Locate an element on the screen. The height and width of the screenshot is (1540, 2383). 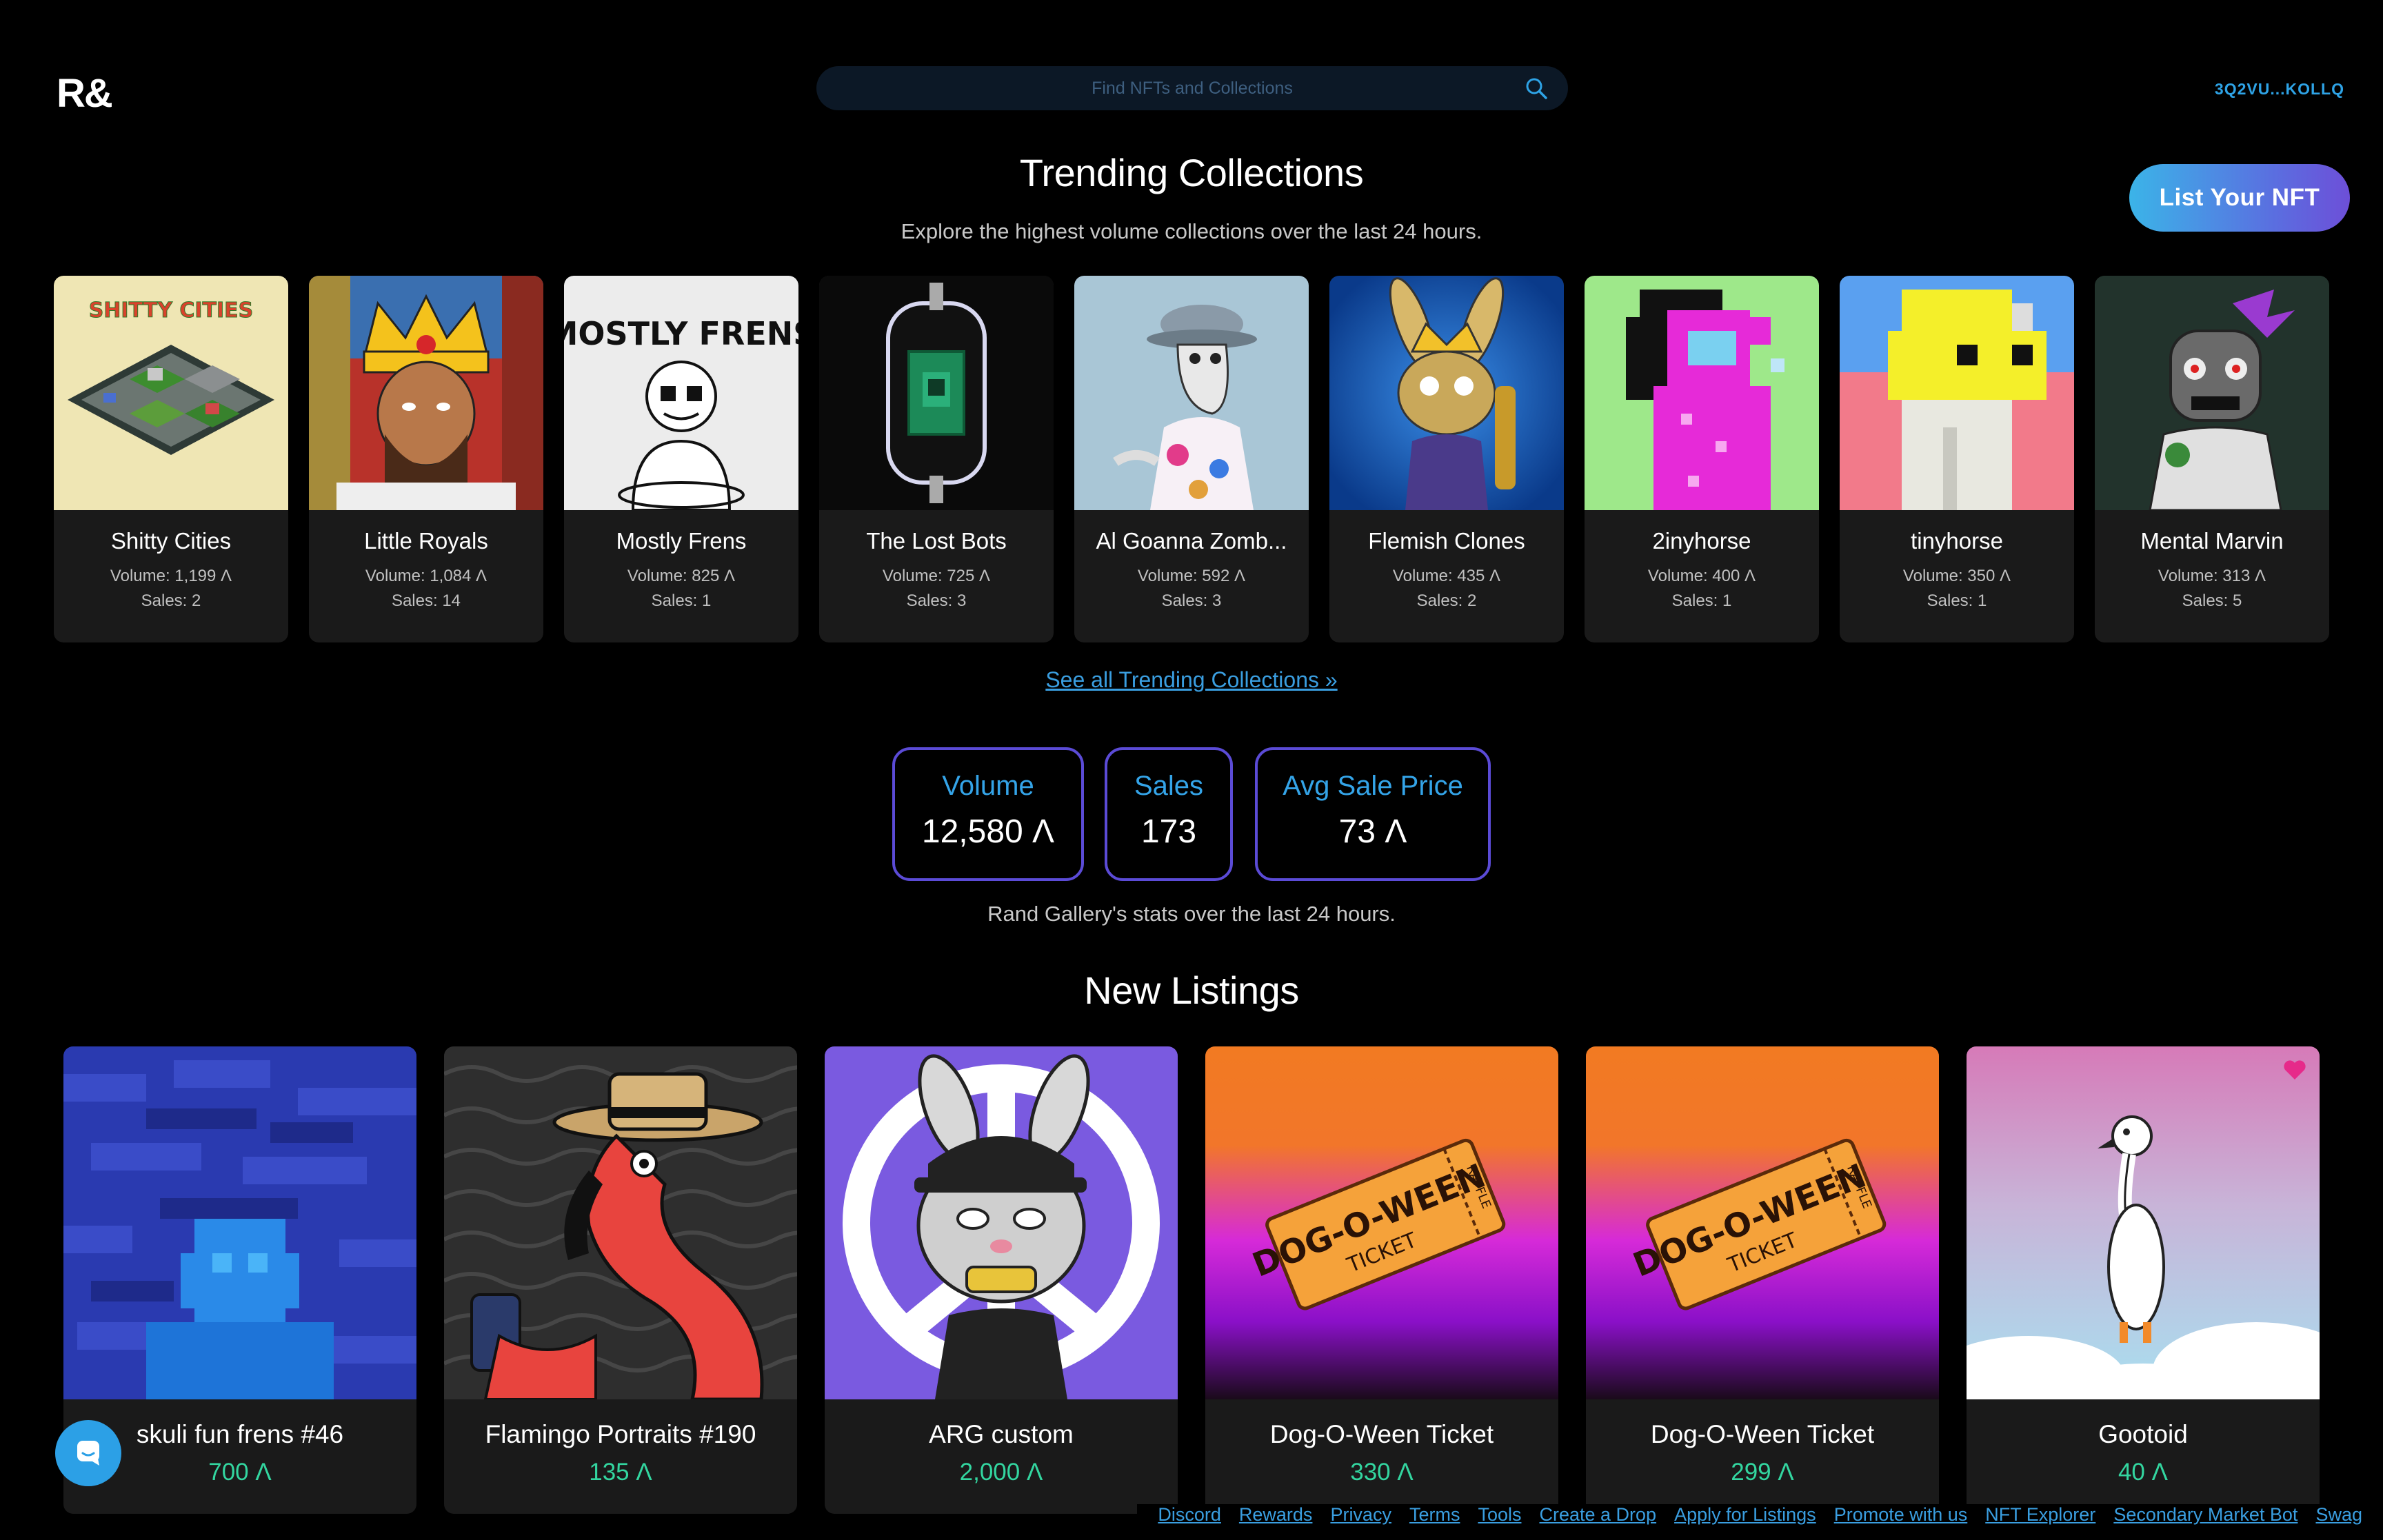
listing-name: Flamingo Portraits #190 is located at coordinates (620, 1435).